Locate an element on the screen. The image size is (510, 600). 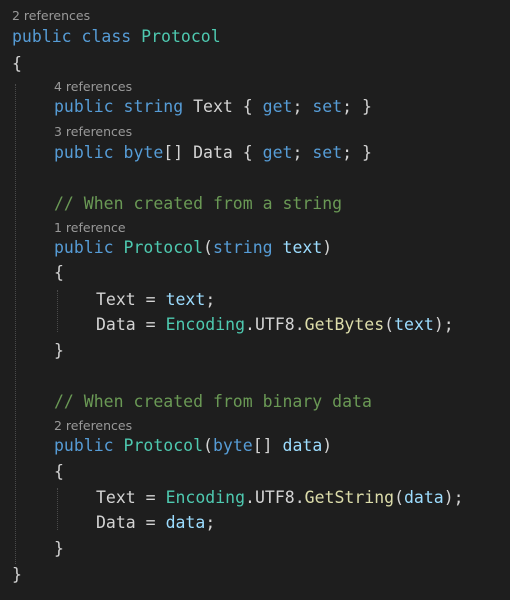
method-getbytes: GetBytes is located at coordinates (344, 324).